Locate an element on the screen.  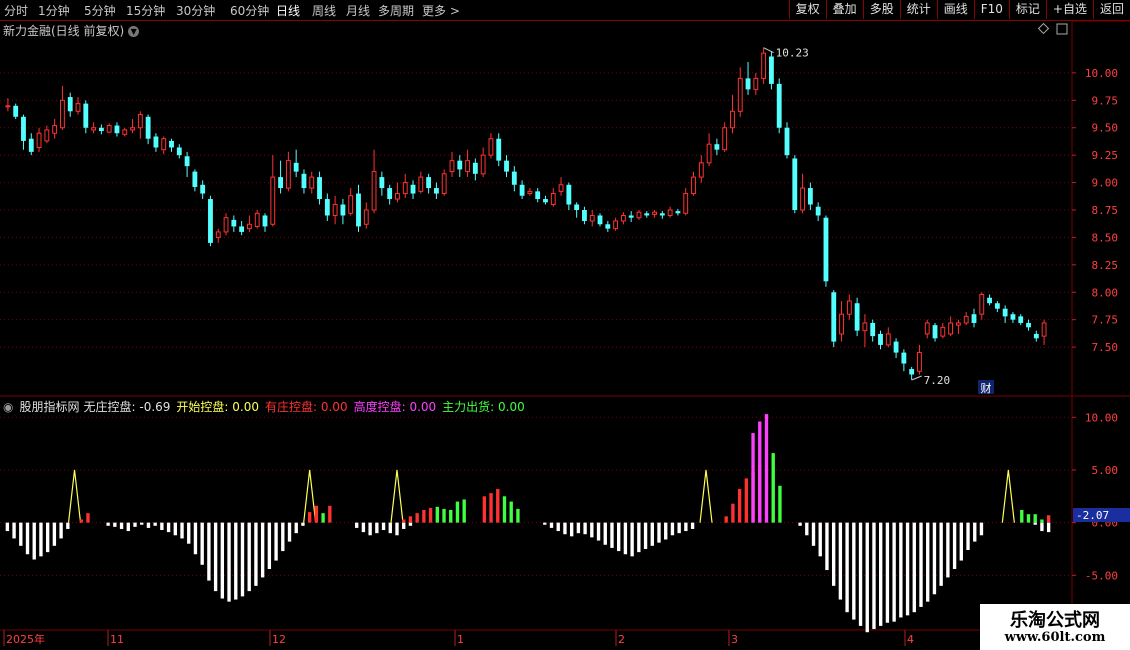
indicator-field-label: 主力出货: is located at coordinates (470, 407).